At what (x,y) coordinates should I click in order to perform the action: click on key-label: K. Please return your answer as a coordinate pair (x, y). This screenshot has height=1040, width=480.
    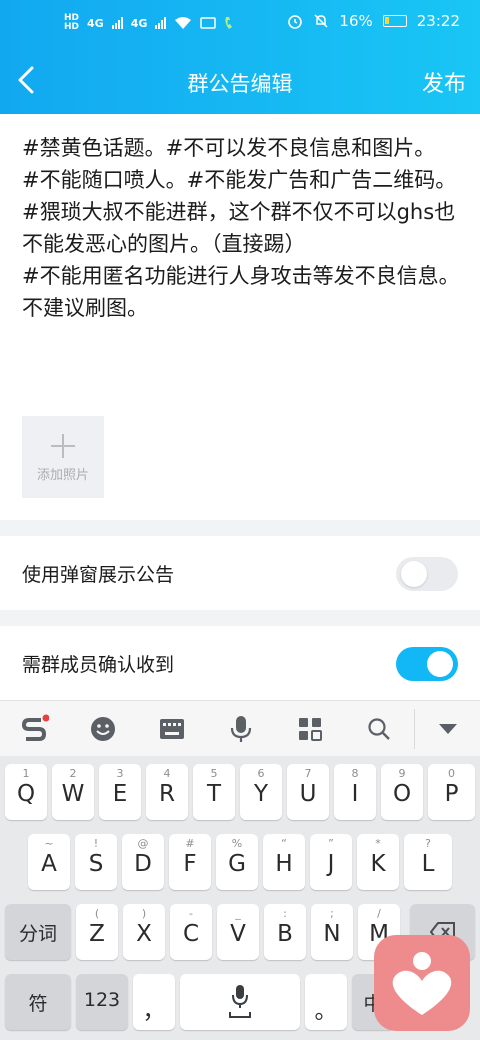
    Looking at the image, I should click on (378, 864).